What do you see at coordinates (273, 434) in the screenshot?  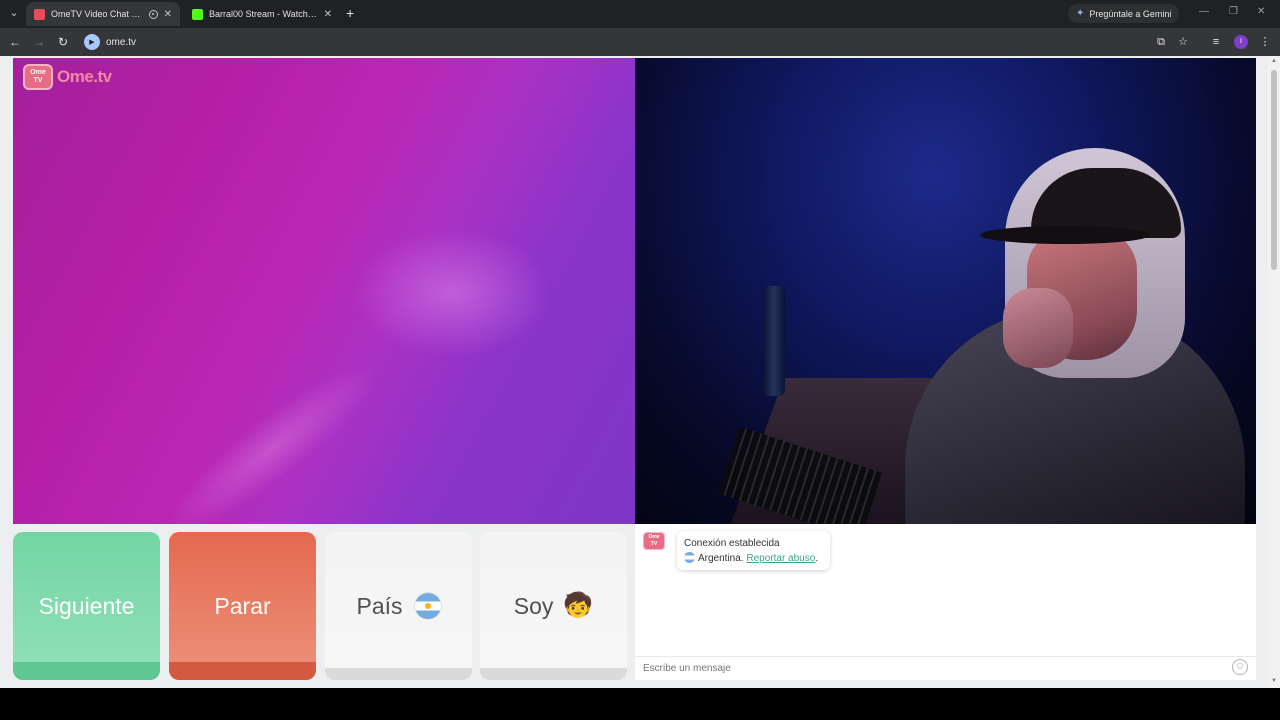 I see `light-streak` at bounding box center [273, 434].